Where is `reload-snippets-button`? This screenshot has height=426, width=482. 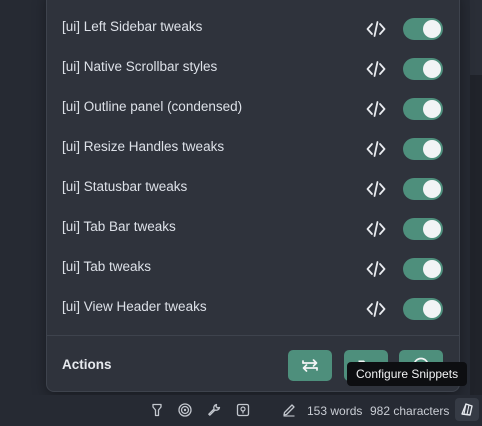 reload-snippets-button is located at coordinates (310, 365).